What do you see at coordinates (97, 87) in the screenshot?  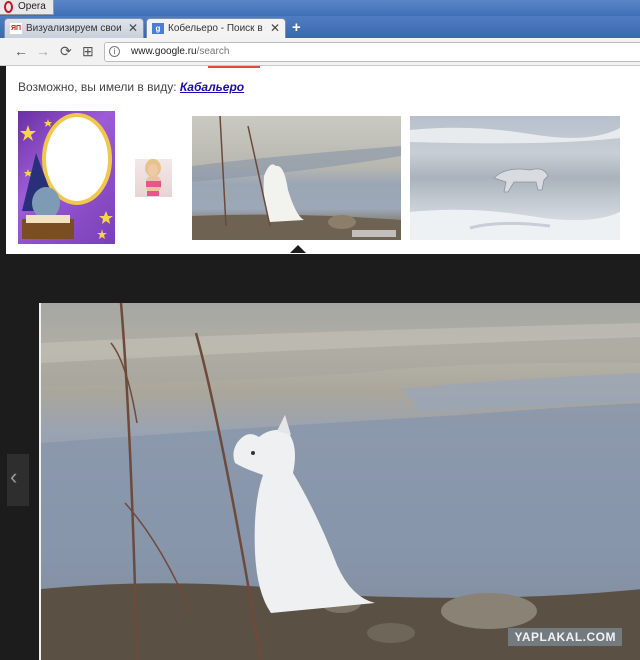 I see `did-you-mean-prefix: Возможно, вы имели в виду:` at bounding box center [97, 87].